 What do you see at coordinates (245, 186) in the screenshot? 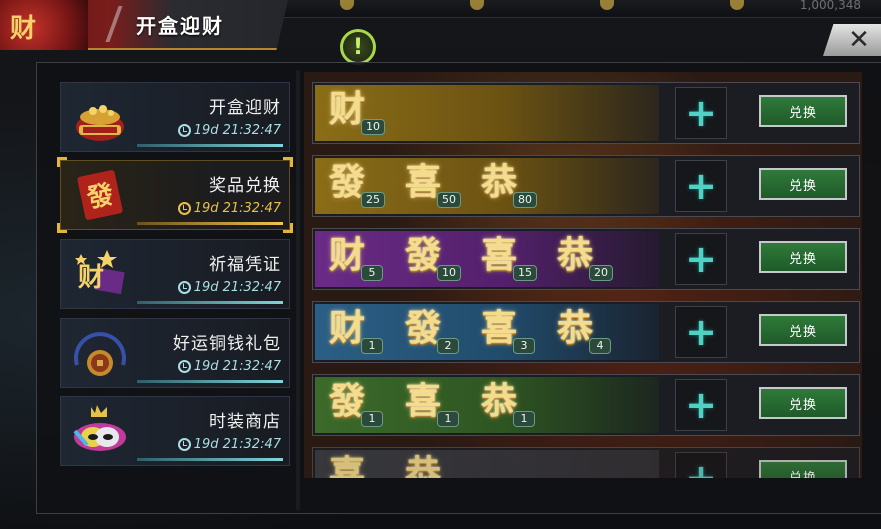
I see `sidebar-item-label: 奖品兑换` at bounding box center [245, 186].